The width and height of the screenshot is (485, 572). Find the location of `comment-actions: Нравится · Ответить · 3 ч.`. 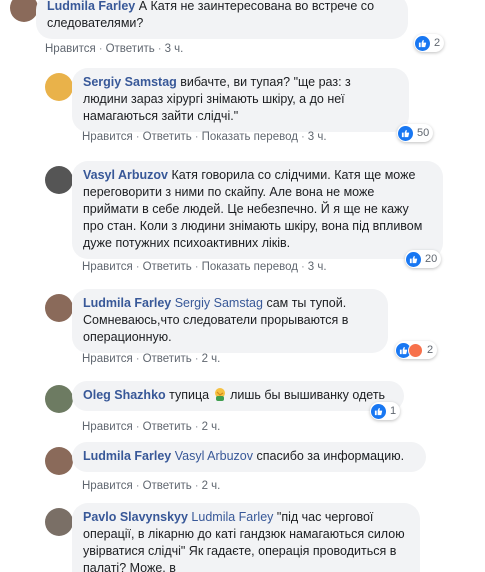

comment-actions: Нравится · Ответить · 3 ч. is located at coordinates (114, 49).